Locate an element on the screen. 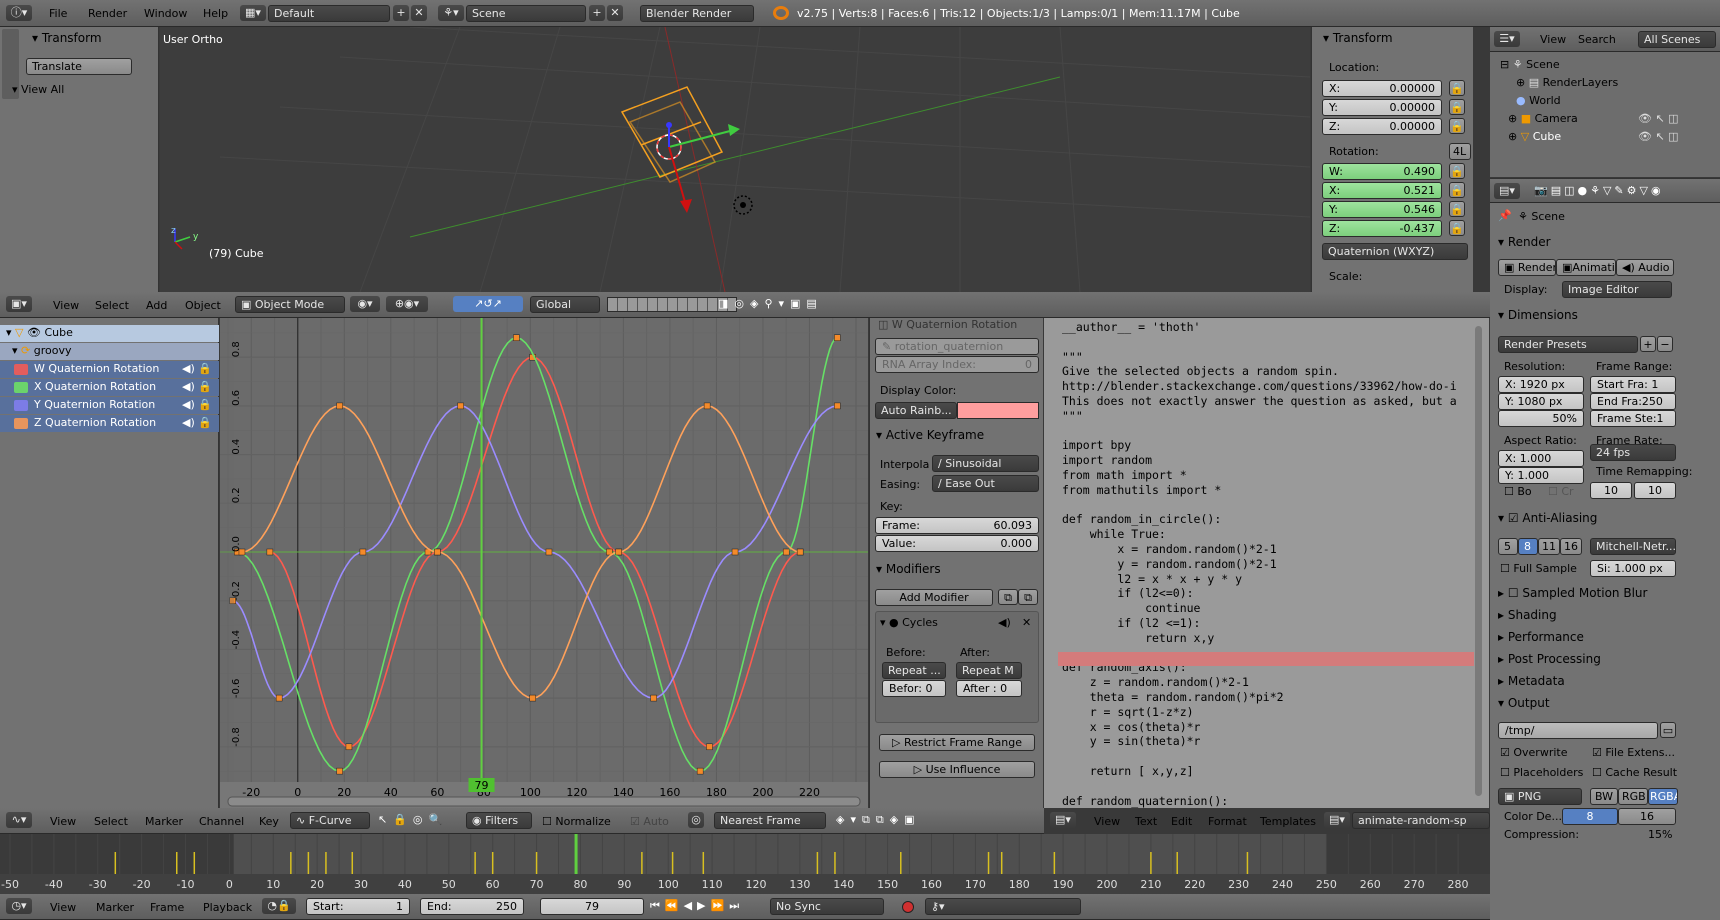  transform-panel-title: ▾ Transform is located at coordinates (67, 38).